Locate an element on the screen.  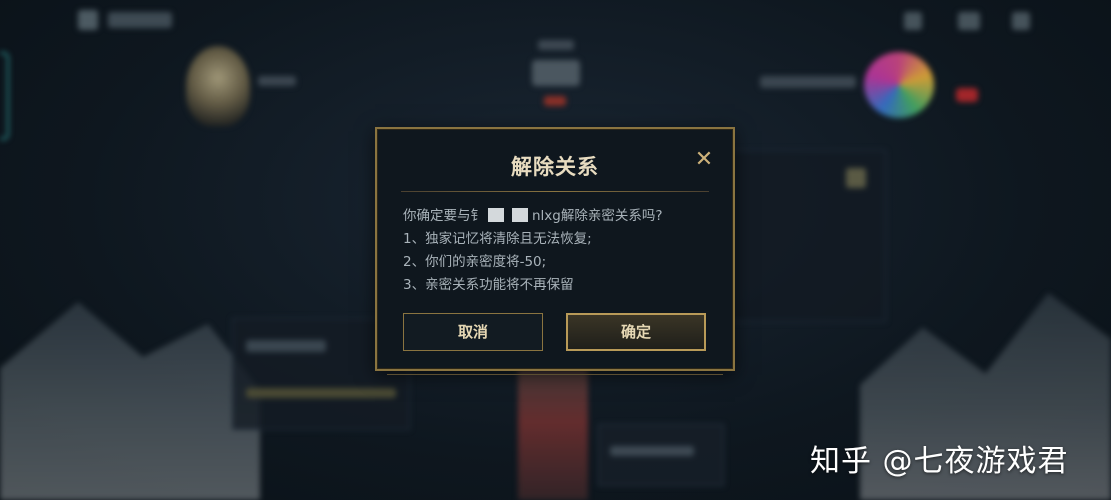
consequence-item: 1、独家记忆将清除且无法恢复; is located at coordinates (497, 239).